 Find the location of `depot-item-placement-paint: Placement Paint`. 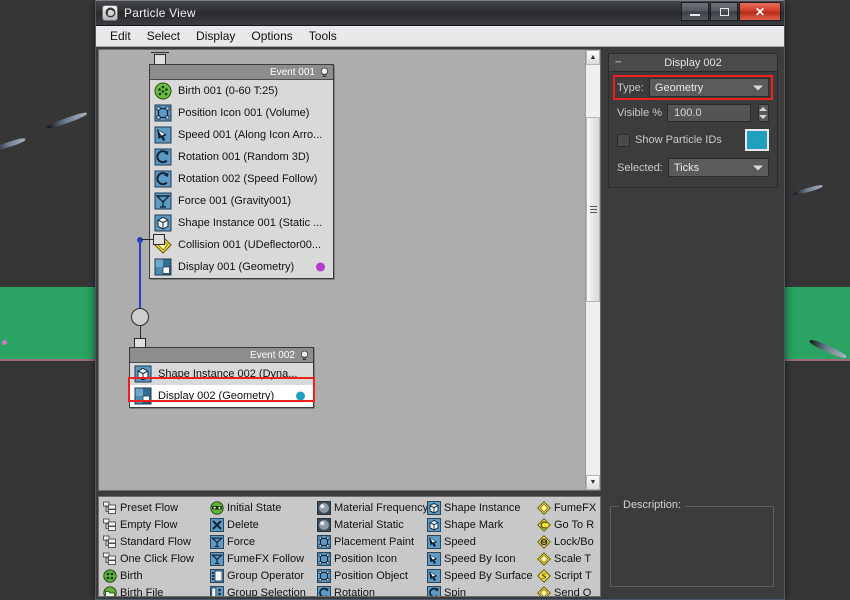

depot-item-placement-paint: Placement Paint is located at coordinates (370, 541).